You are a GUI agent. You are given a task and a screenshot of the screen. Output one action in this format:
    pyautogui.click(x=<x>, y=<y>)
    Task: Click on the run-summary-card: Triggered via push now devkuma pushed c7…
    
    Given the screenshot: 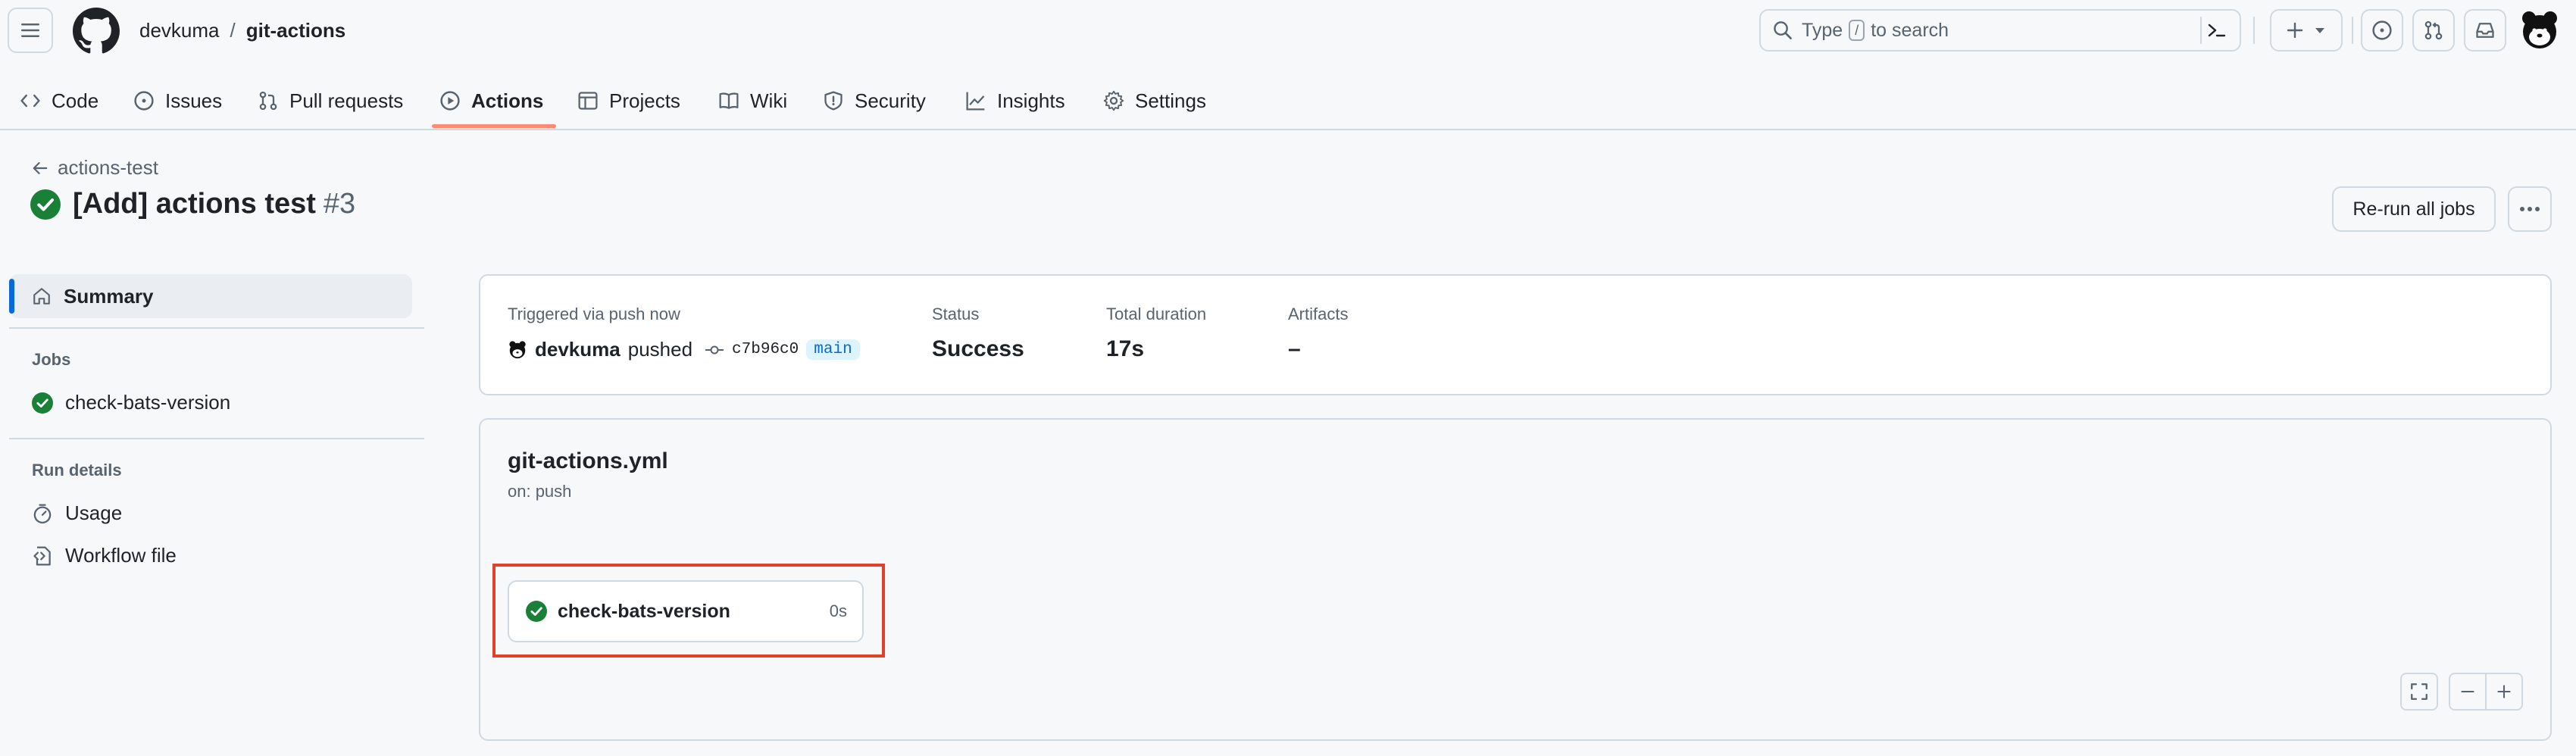 What is the action you would take?
    pyautogui.click(x=1515, y=334)
    